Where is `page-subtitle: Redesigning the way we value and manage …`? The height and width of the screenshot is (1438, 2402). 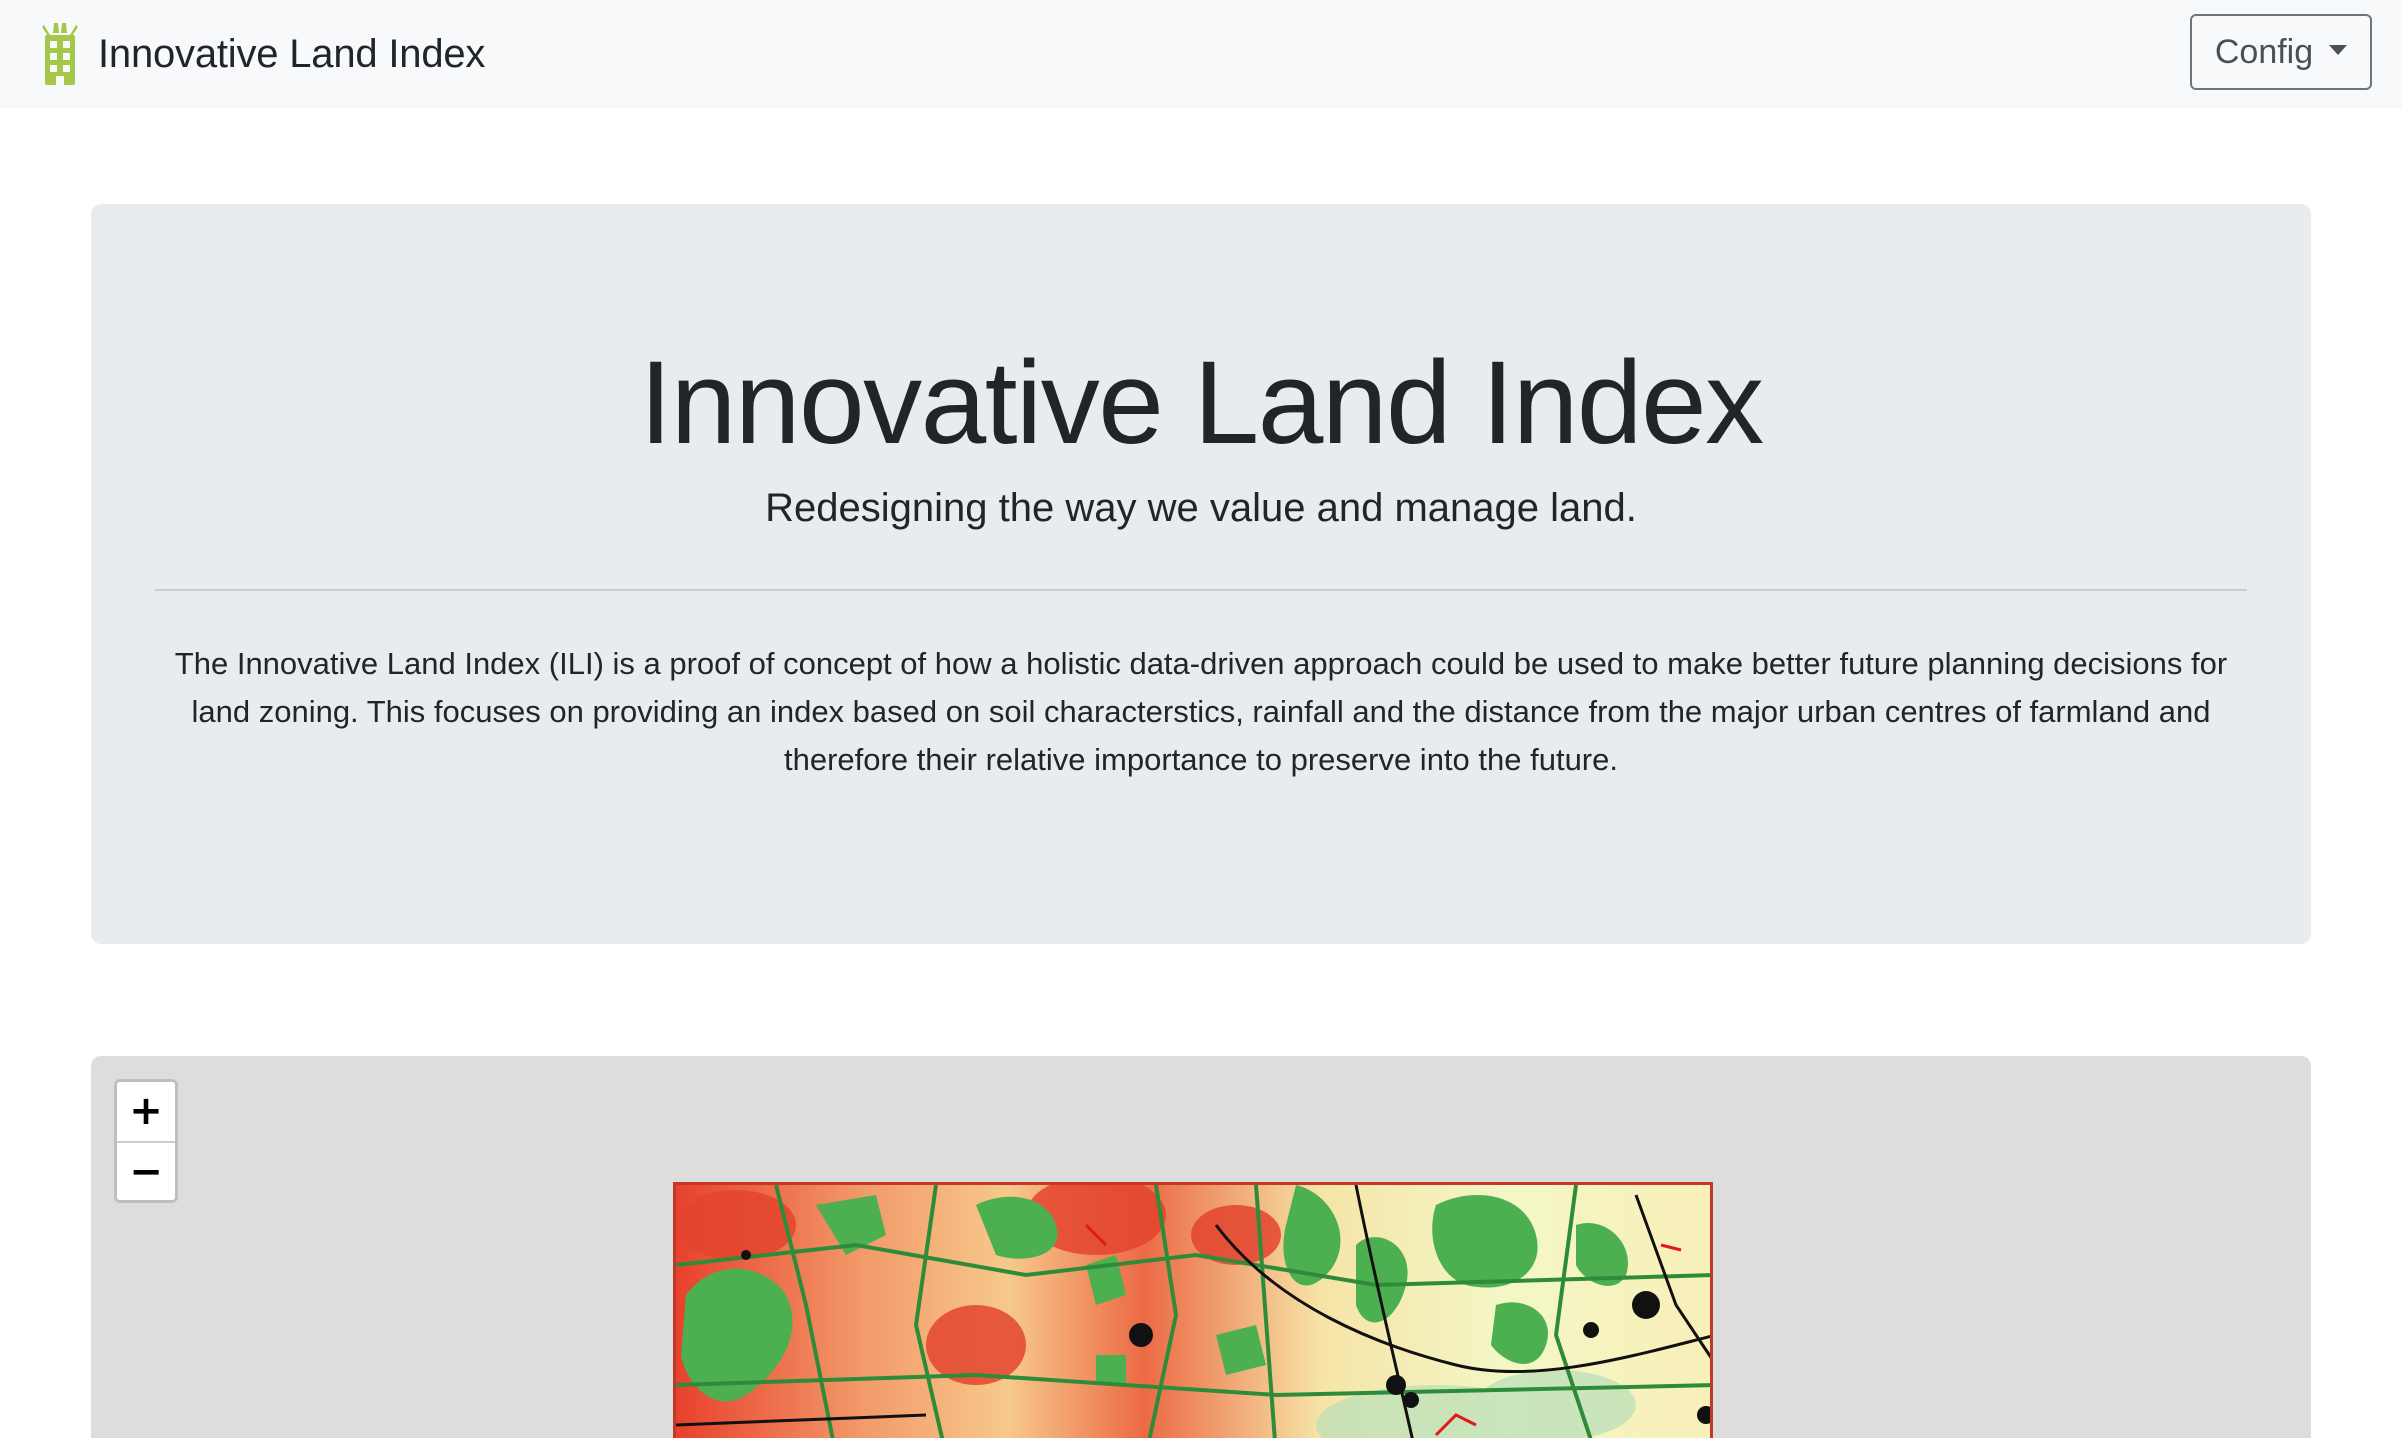 page-subtitle: Redesigning the way we value and manage … is located at coordinates (1201, 508).